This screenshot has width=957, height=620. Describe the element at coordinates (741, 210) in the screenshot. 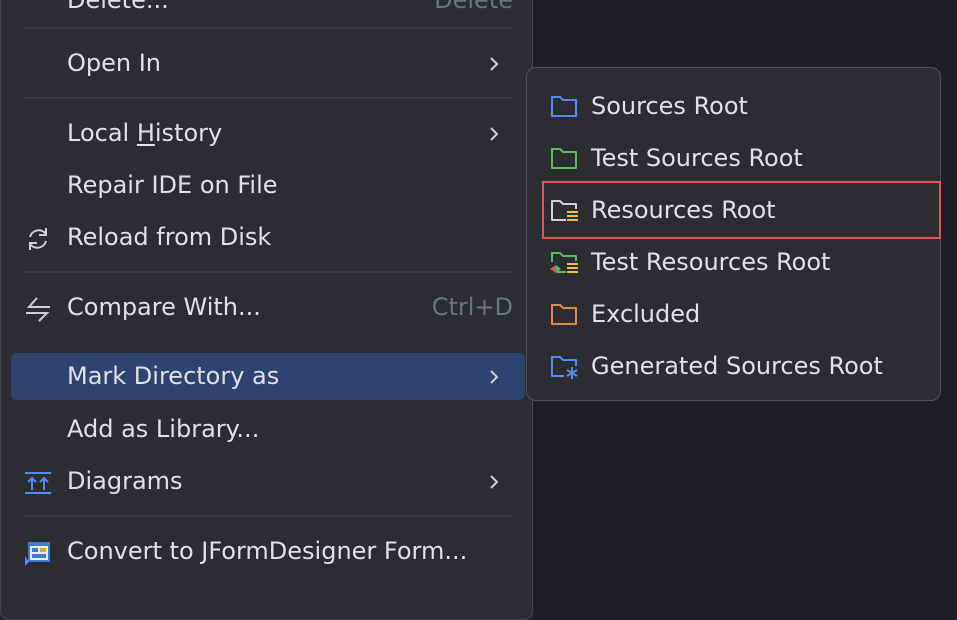

I see `highlight-box` at that location.